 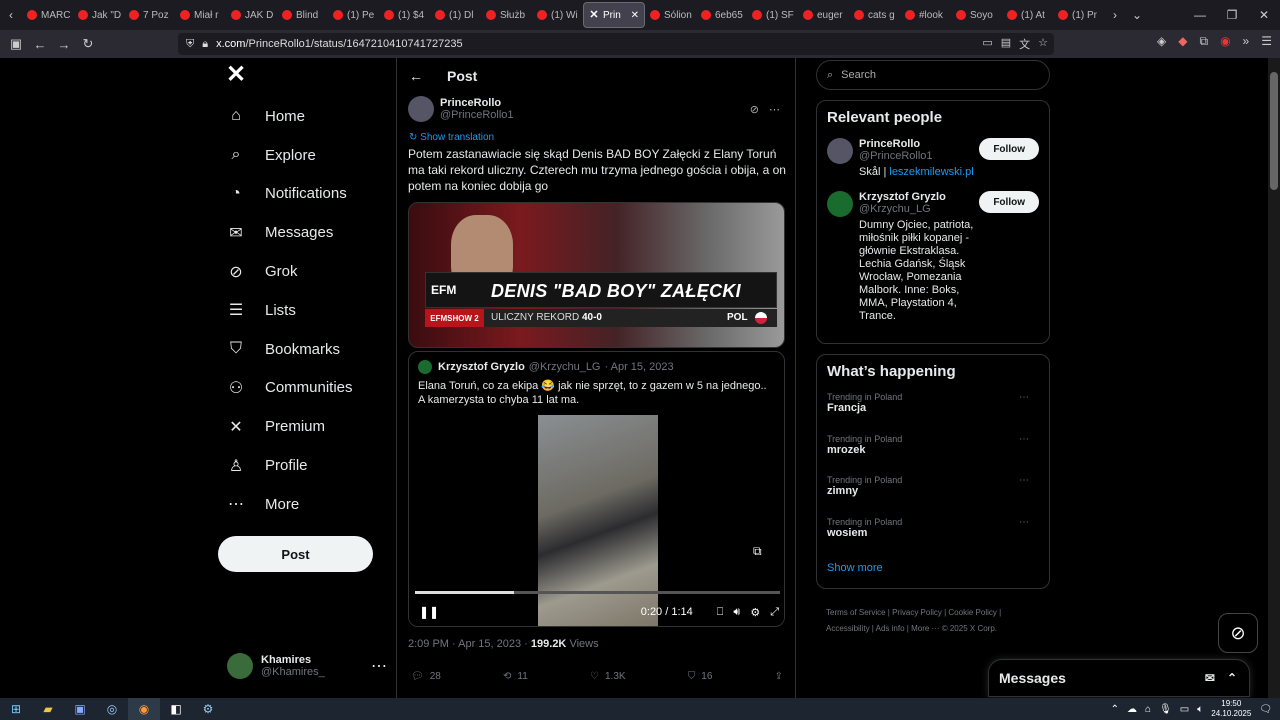 What do you see at coordinates (779, 676) in the screenshot?
I see `share-button: ⇪` at bounding box center [779, 676].